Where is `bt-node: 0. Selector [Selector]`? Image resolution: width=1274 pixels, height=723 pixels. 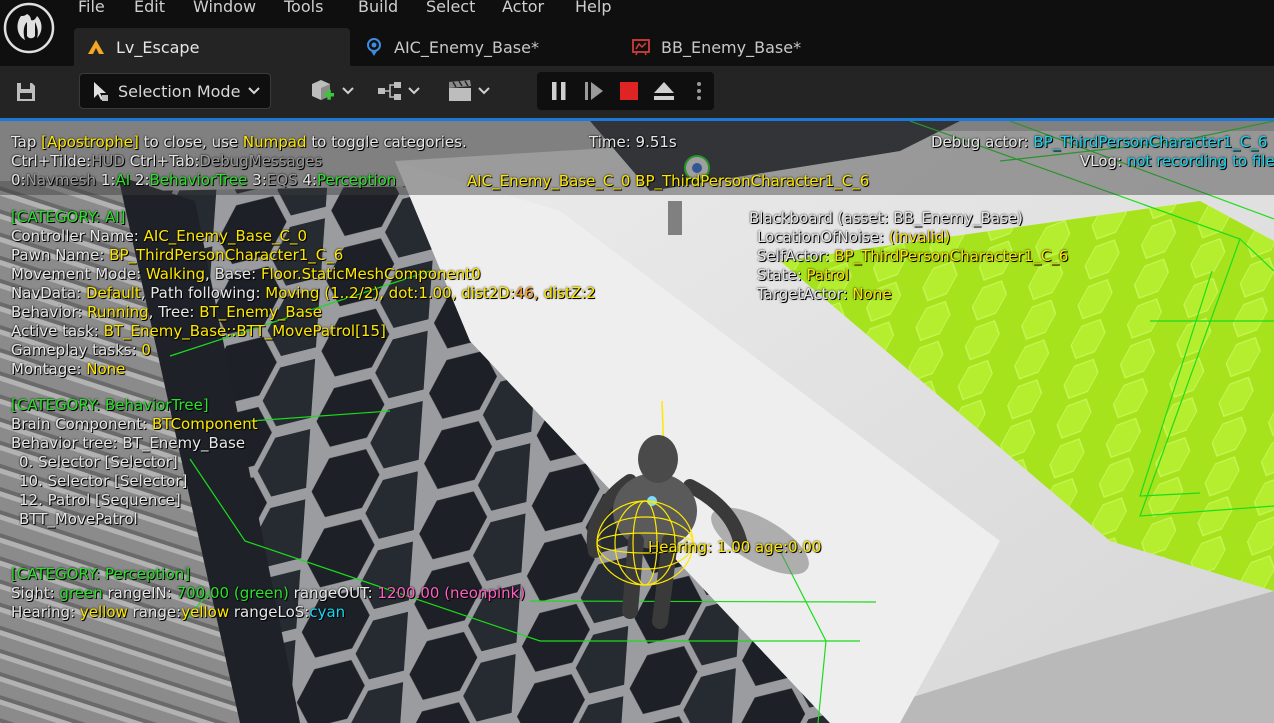
bt-node: 0. Selector [Selector] is located at coordinates (98, 462).